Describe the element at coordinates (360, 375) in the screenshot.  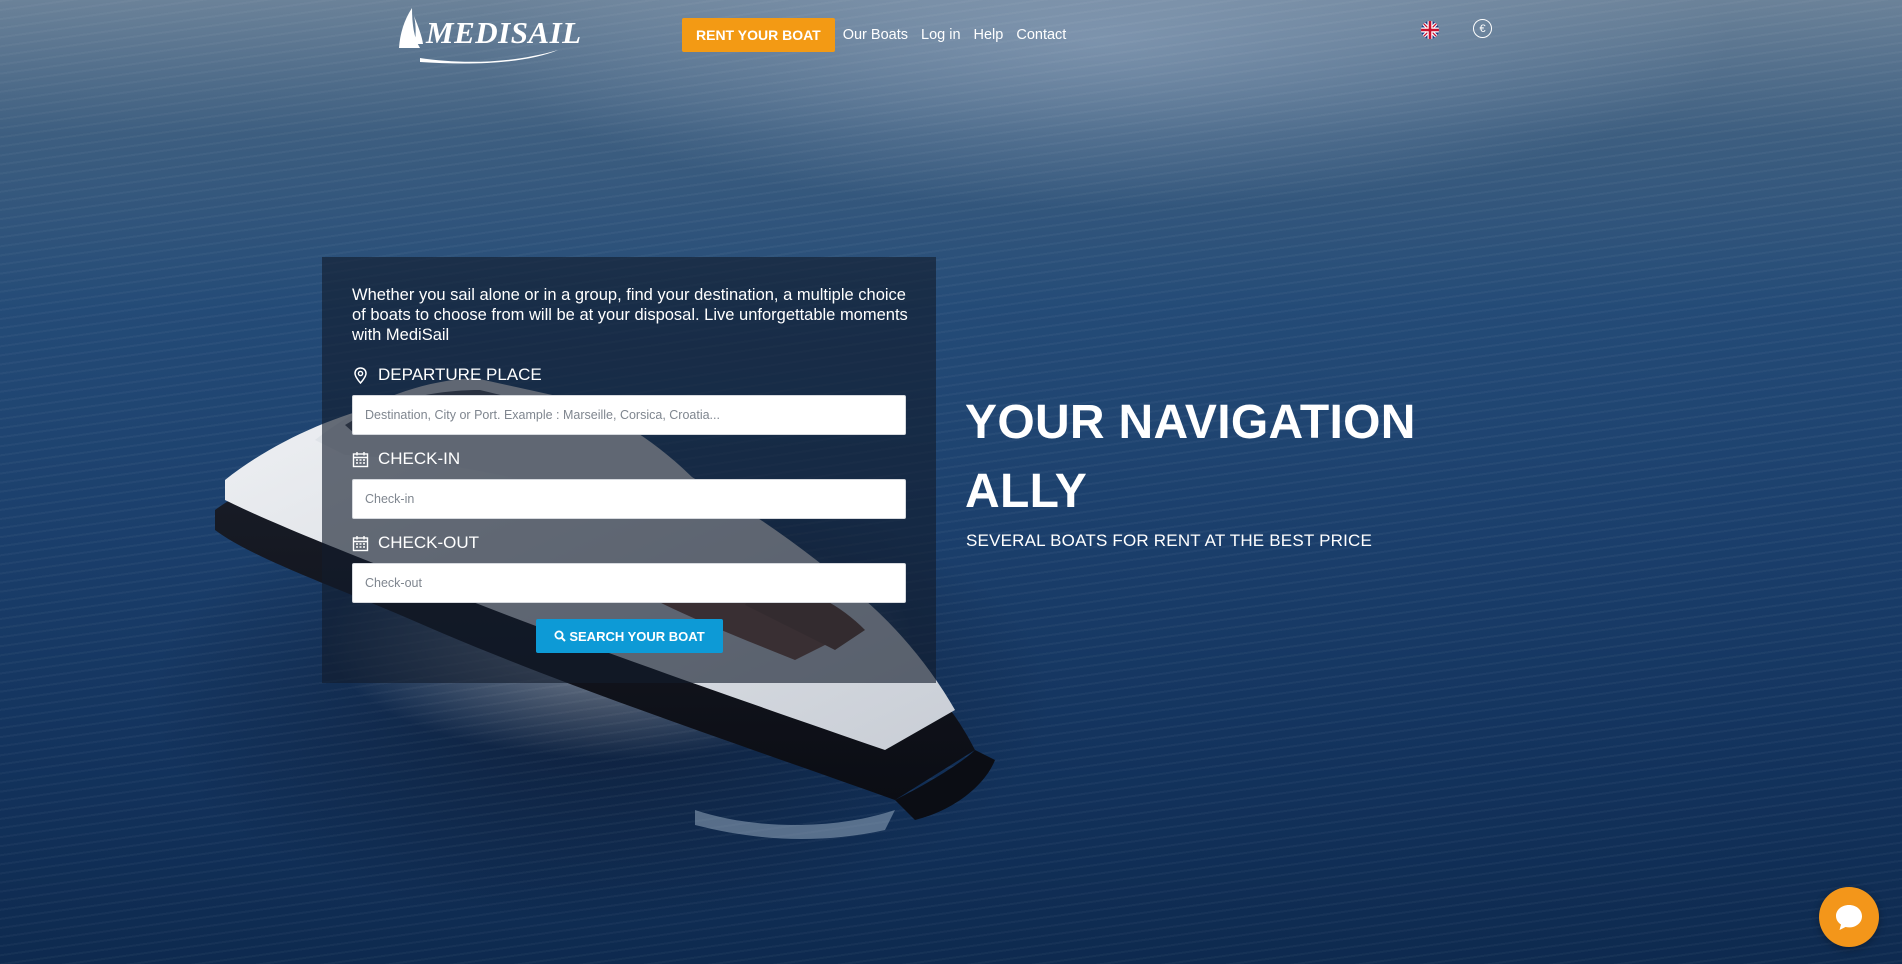
I see `map-pin-icon` at that location.